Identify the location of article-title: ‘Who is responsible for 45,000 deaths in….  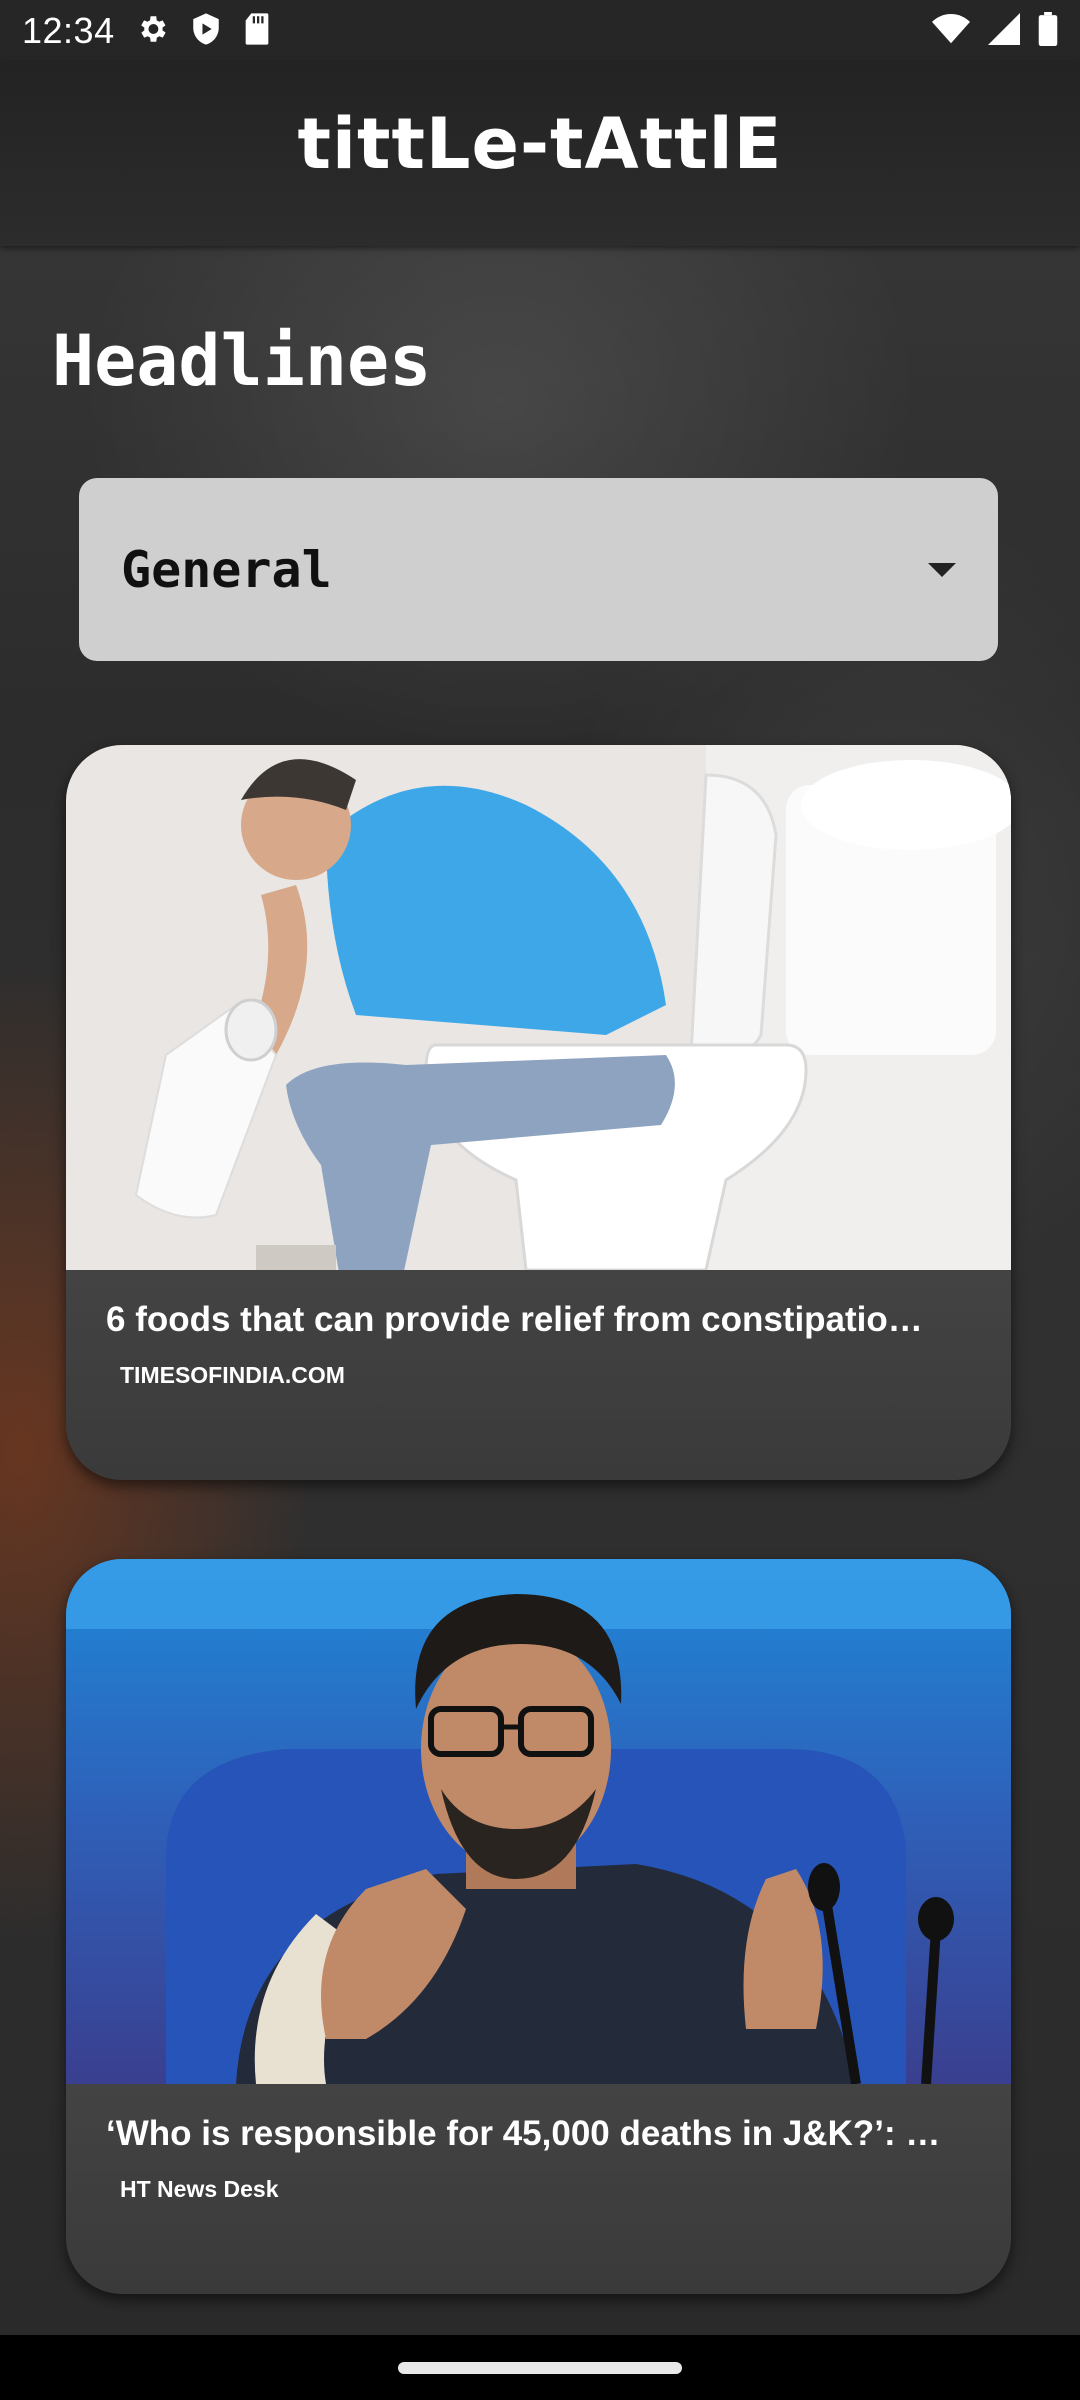
(538, 2134).